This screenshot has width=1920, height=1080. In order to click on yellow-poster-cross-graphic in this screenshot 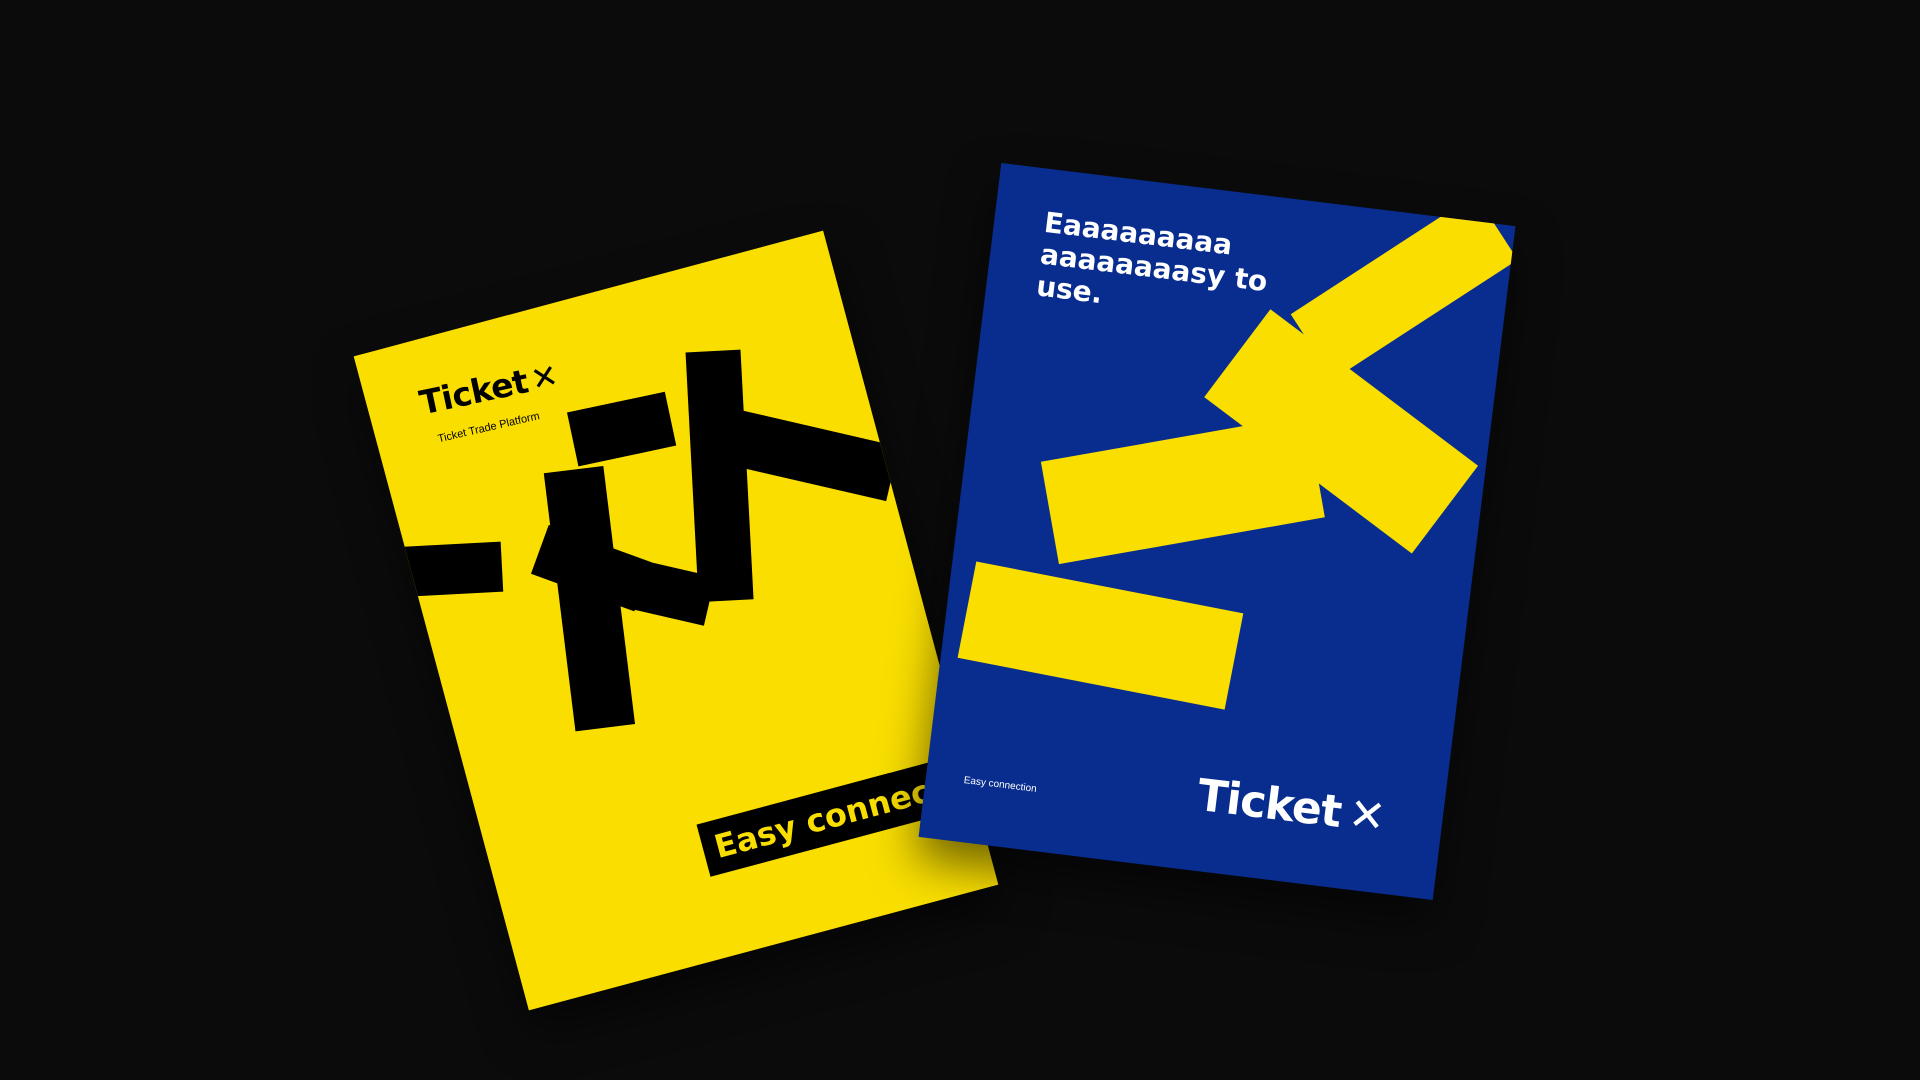, I will do `click(644, 540)`.